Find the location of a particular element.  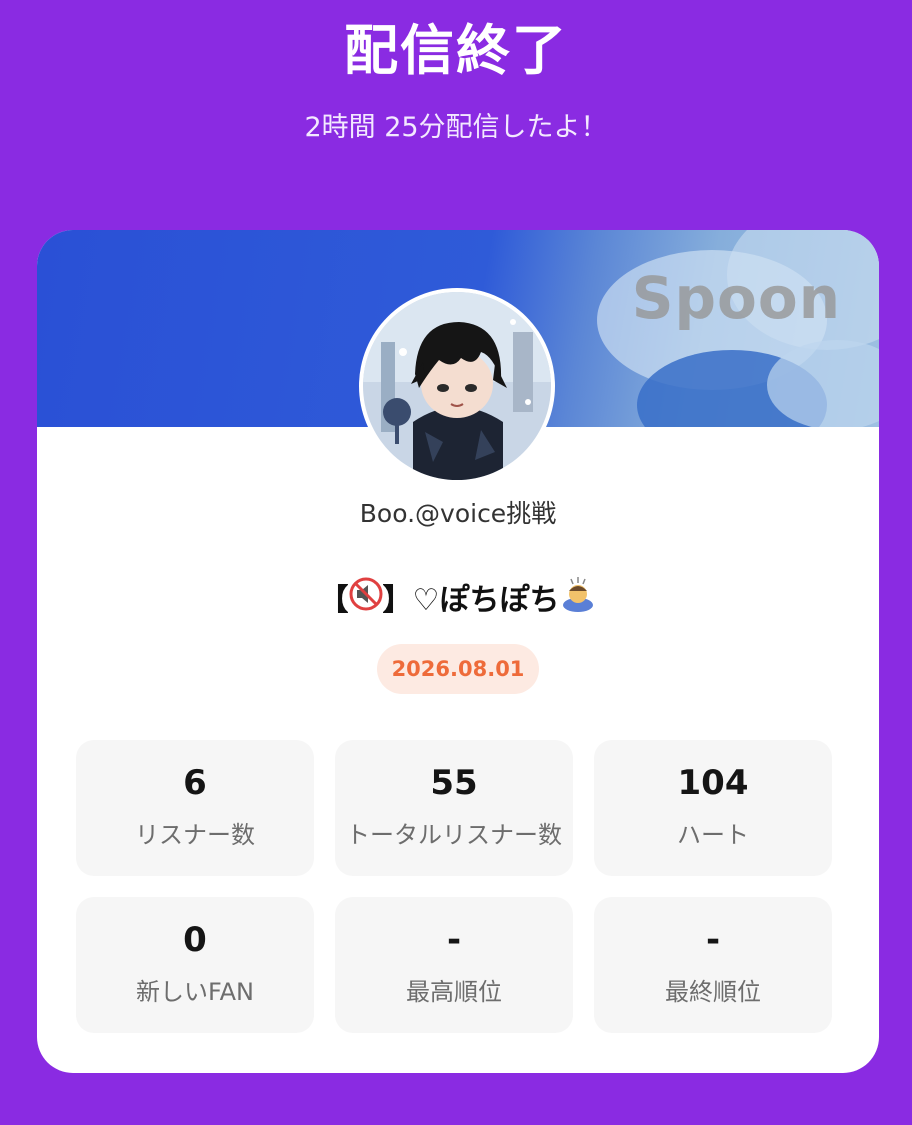

stat-listeners: 6 リスナー数 is located at coordinates (195, 808).